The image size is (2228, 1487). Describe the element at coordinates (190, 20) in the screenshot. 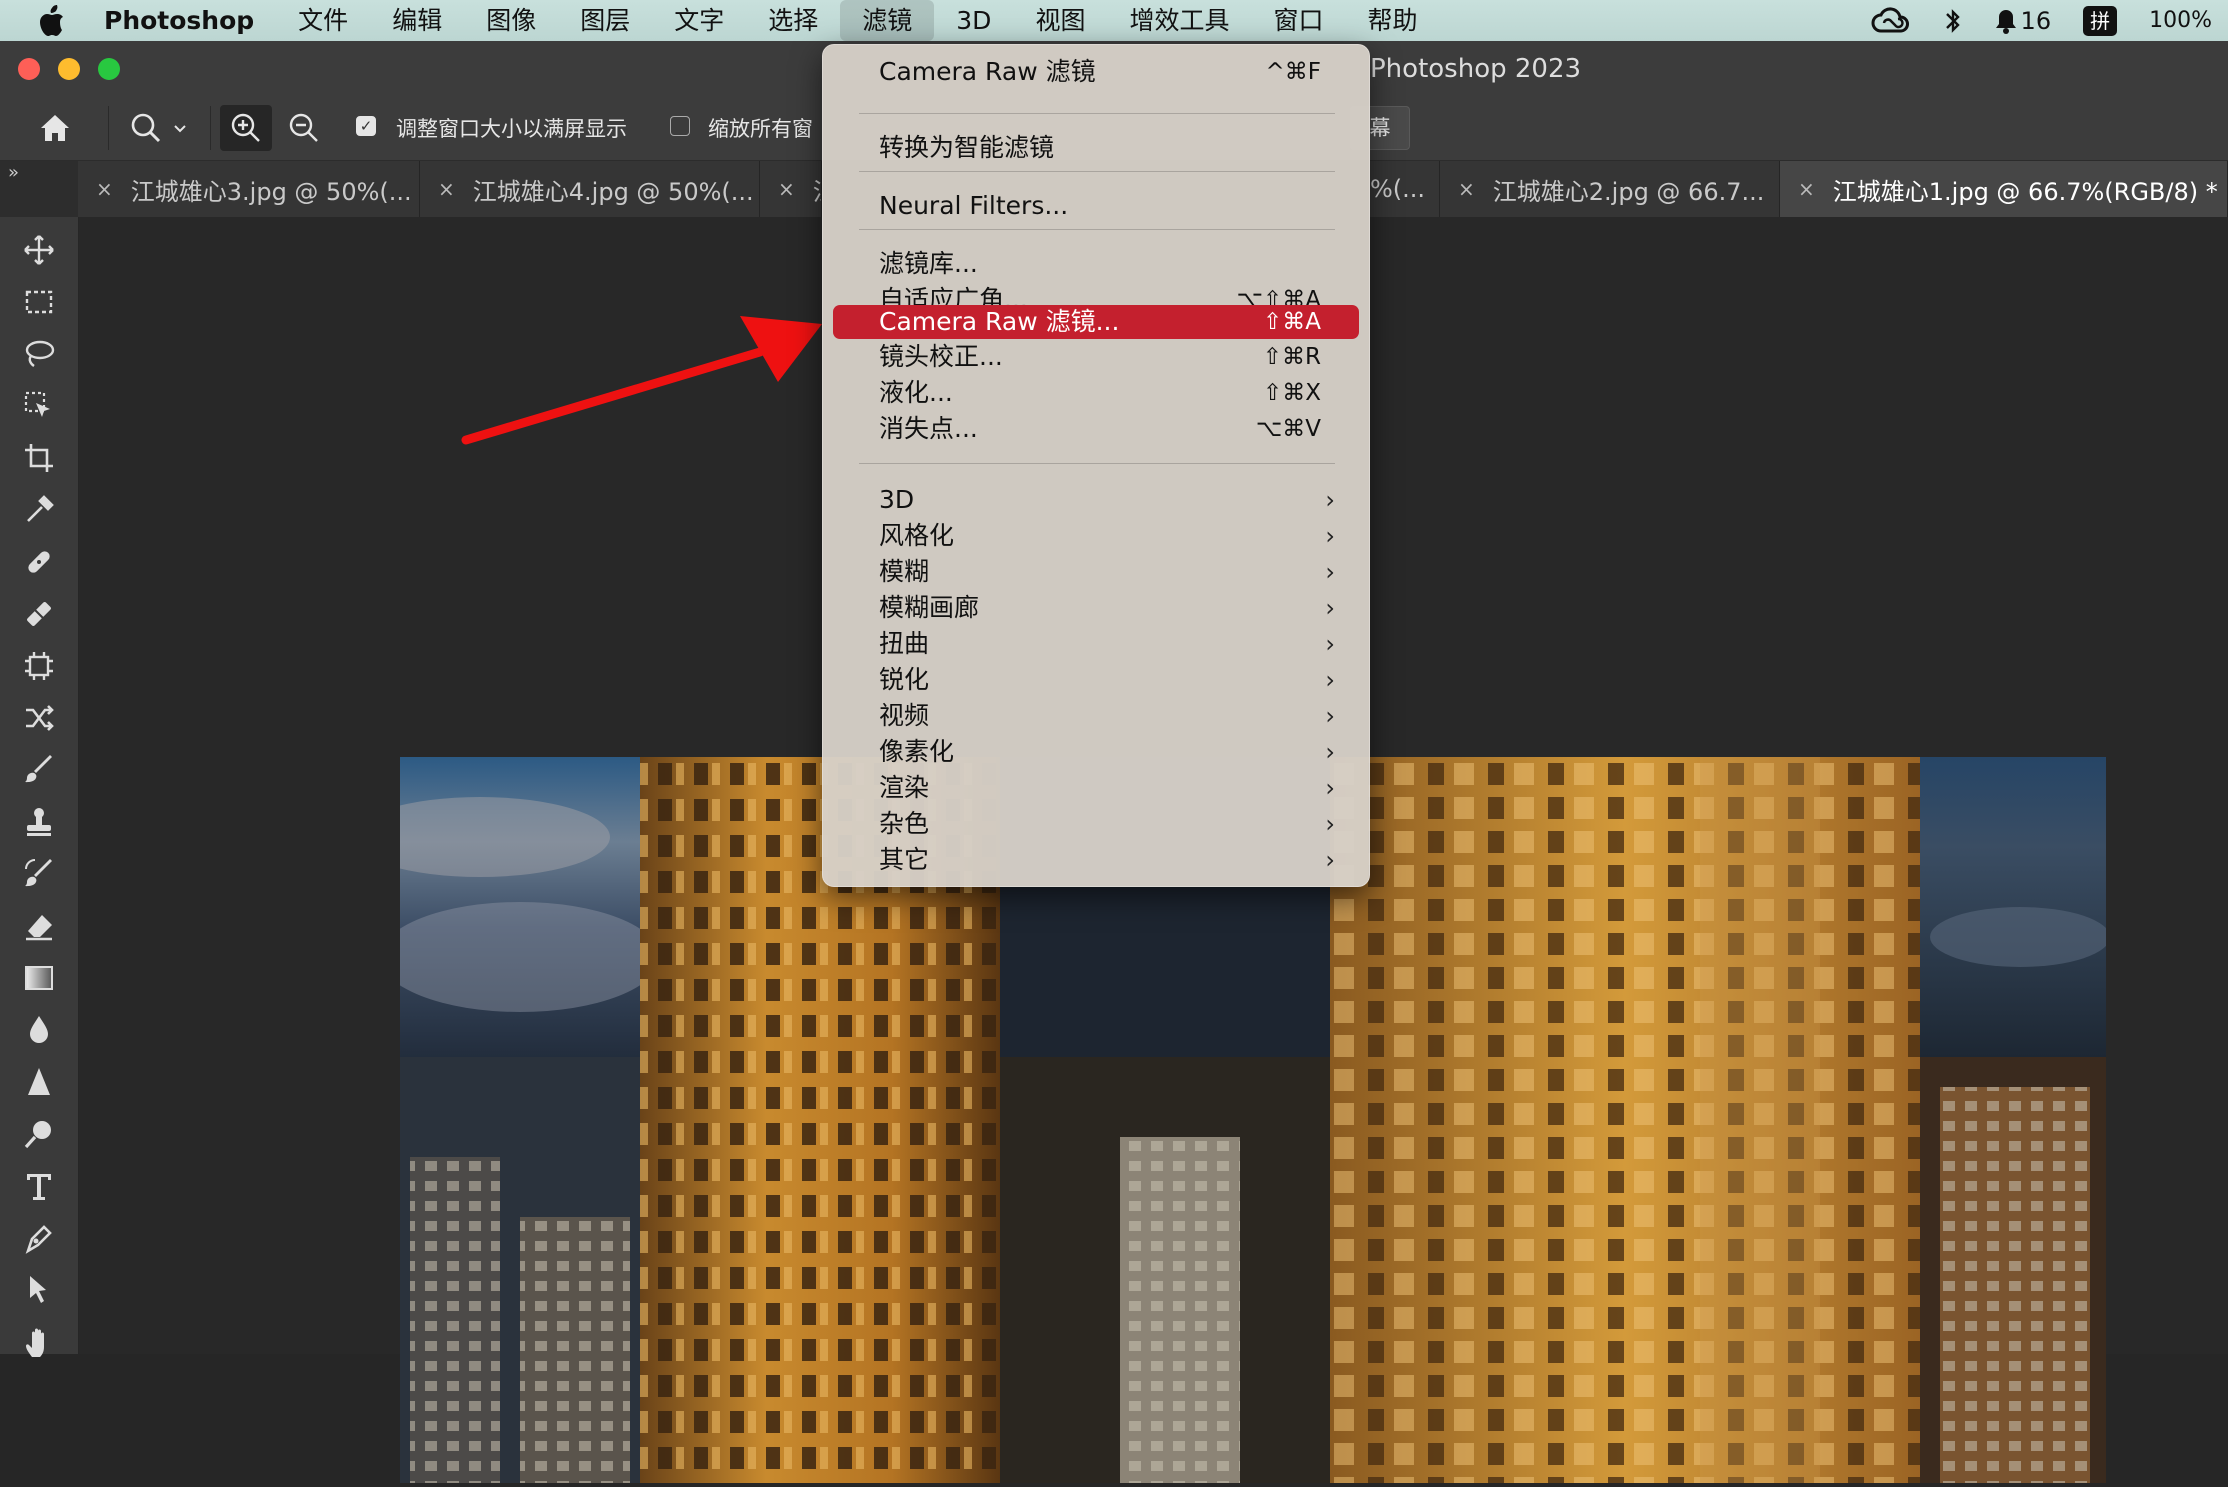

I see `app-menu-photoshop: Photoshop` at that location.